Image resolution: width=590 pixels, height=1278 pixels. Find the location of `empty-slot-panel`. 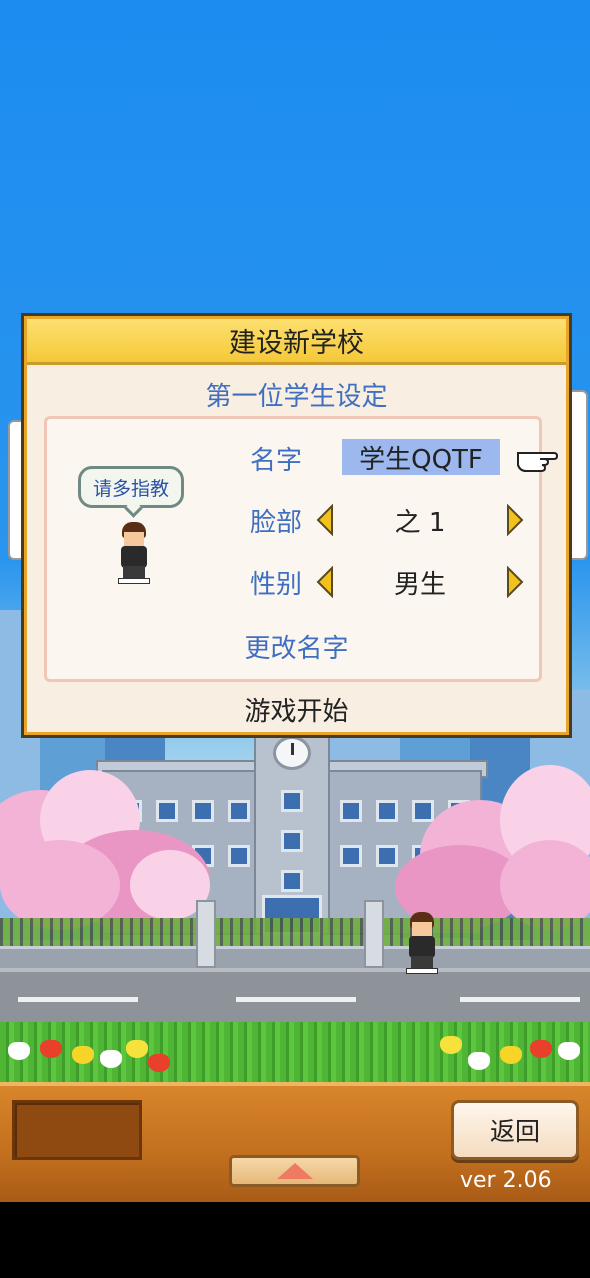

empty-slot-panel is located at coordinates (77, 1130).